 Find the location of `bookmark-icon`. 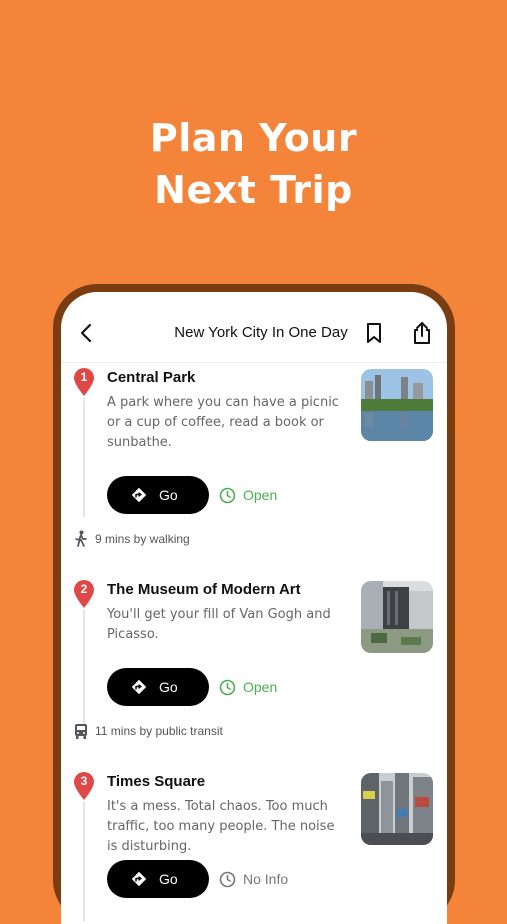

bookmark-icon is located at coordinates (374, 333).